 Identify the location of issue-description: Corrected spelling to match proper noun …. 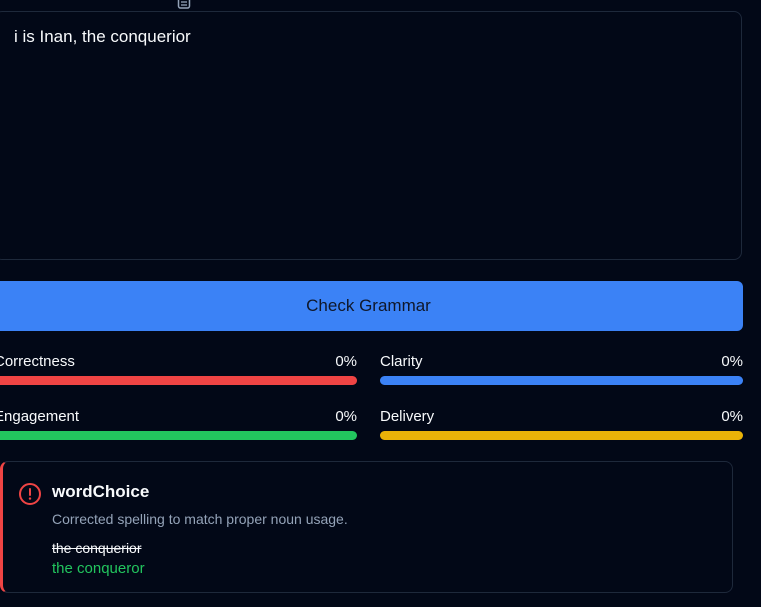
(200, 519).